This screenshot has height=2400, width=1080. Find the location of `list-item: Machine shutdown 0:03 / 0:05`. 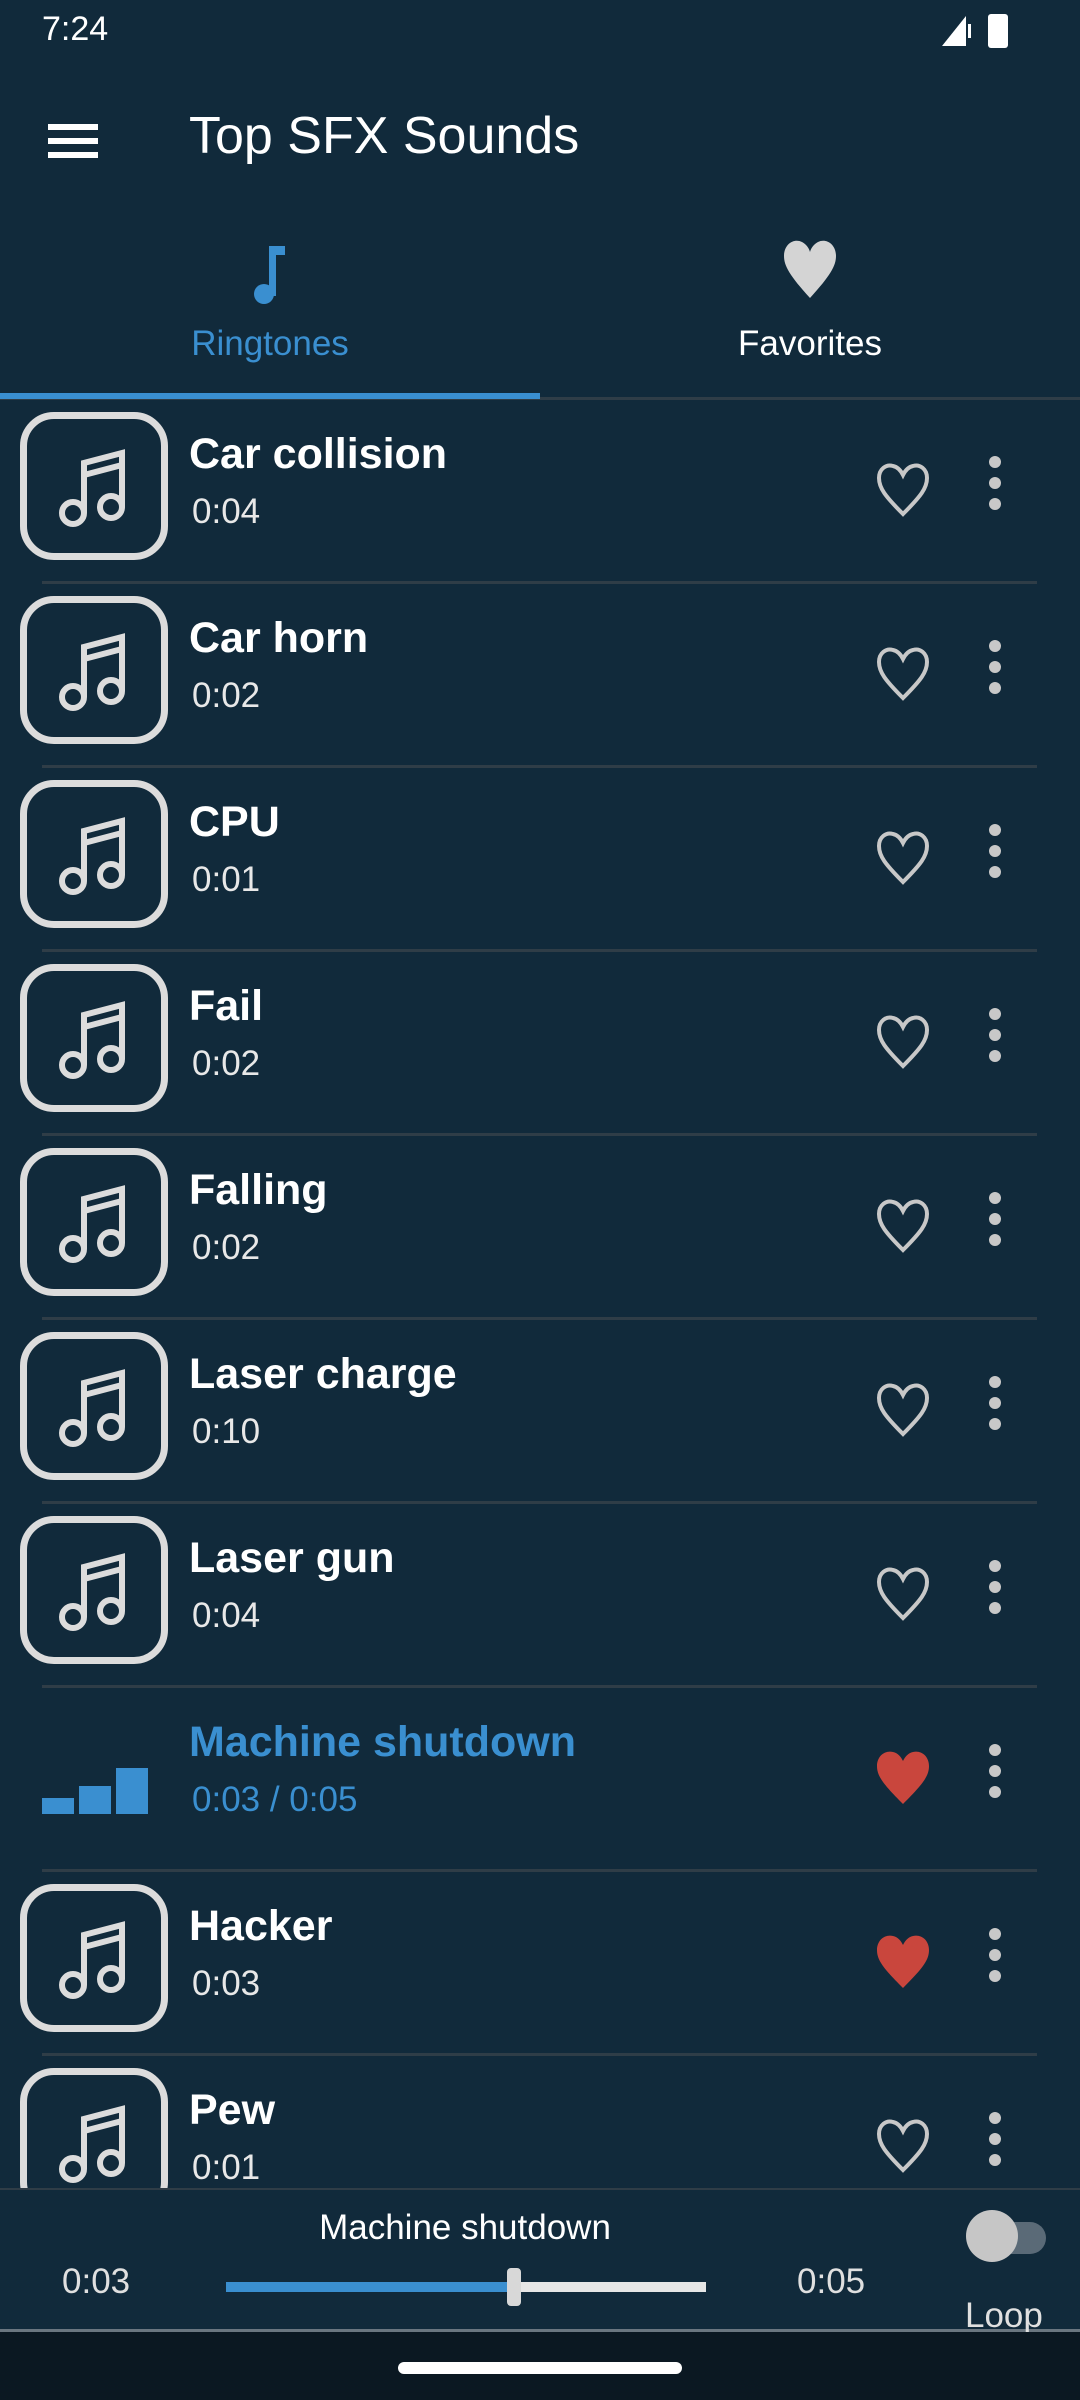

list-item: Machine shutdown 0:03 / 0:05 is located at coordinates (540, 1780).